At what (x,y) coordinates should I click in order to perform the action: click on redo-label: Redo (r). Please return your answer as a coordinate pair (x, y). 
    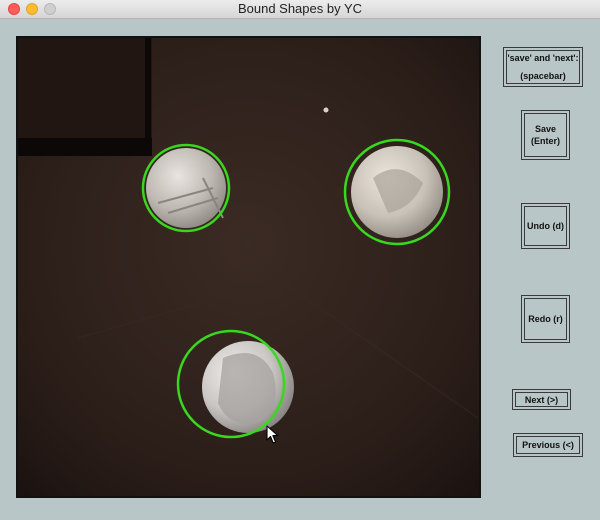
    Looking at the image, I should click on (545, 319).